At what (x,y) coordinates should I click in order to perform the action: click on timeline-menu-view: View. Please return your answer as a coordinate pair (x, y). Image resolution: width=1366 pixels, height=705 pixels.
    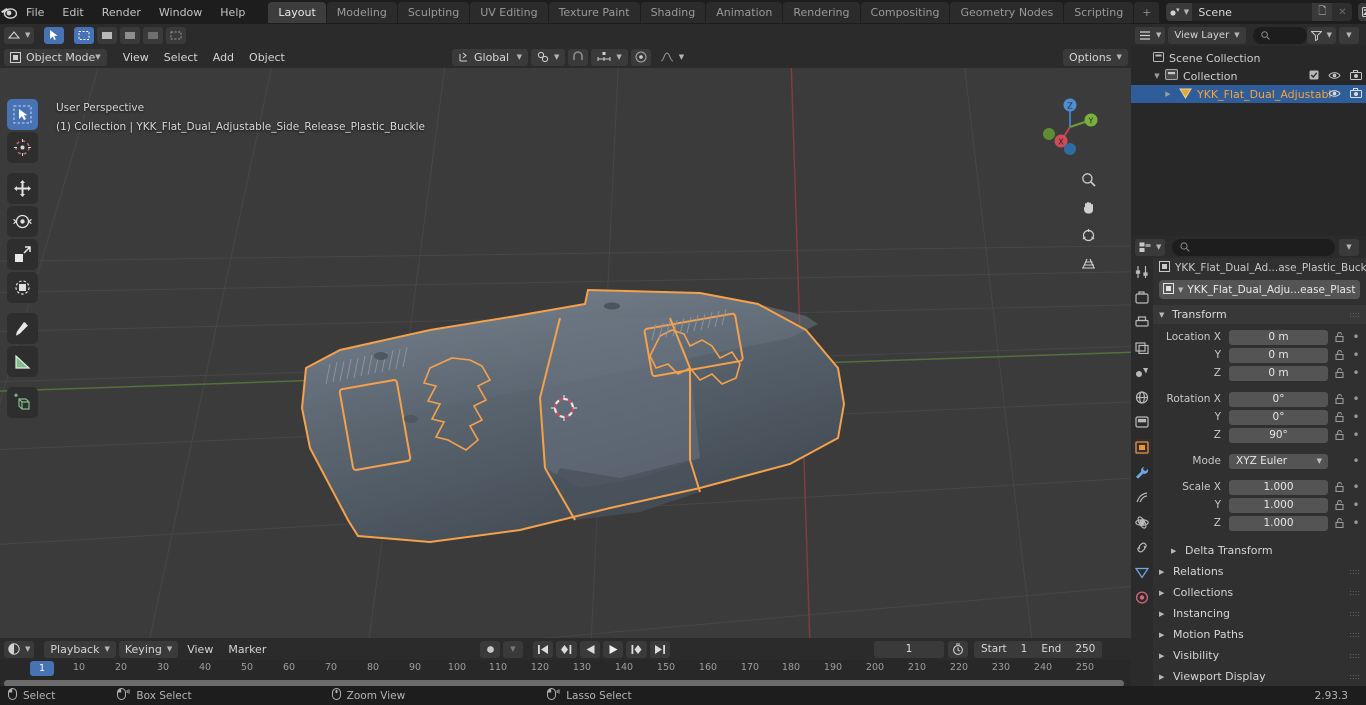
    Looking at the image, I should click on (200, 649).